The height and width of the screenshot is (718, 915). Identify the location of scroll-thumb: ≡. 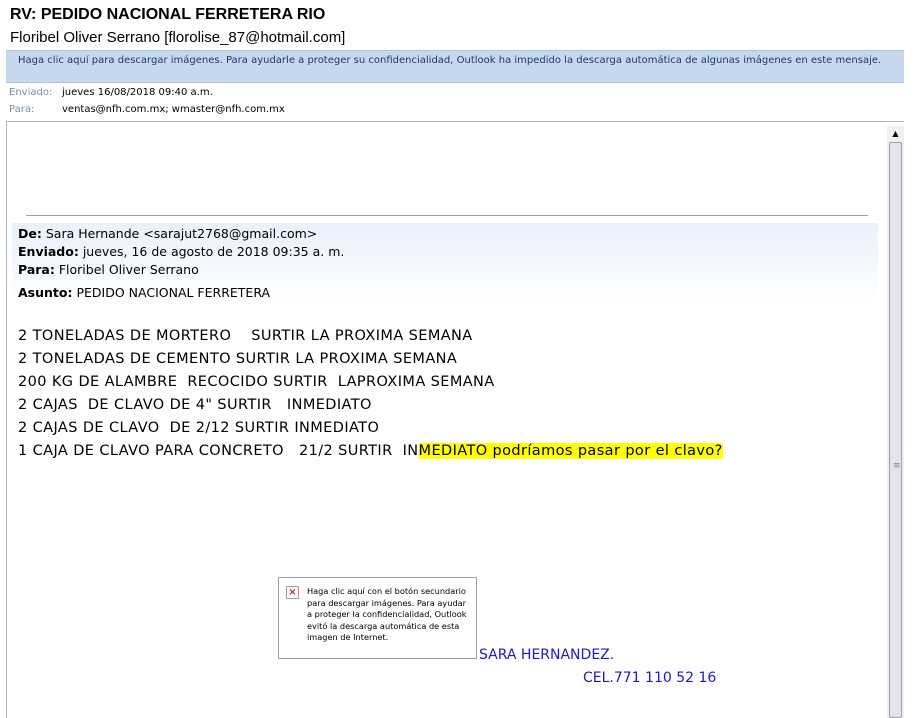
(895, 430).